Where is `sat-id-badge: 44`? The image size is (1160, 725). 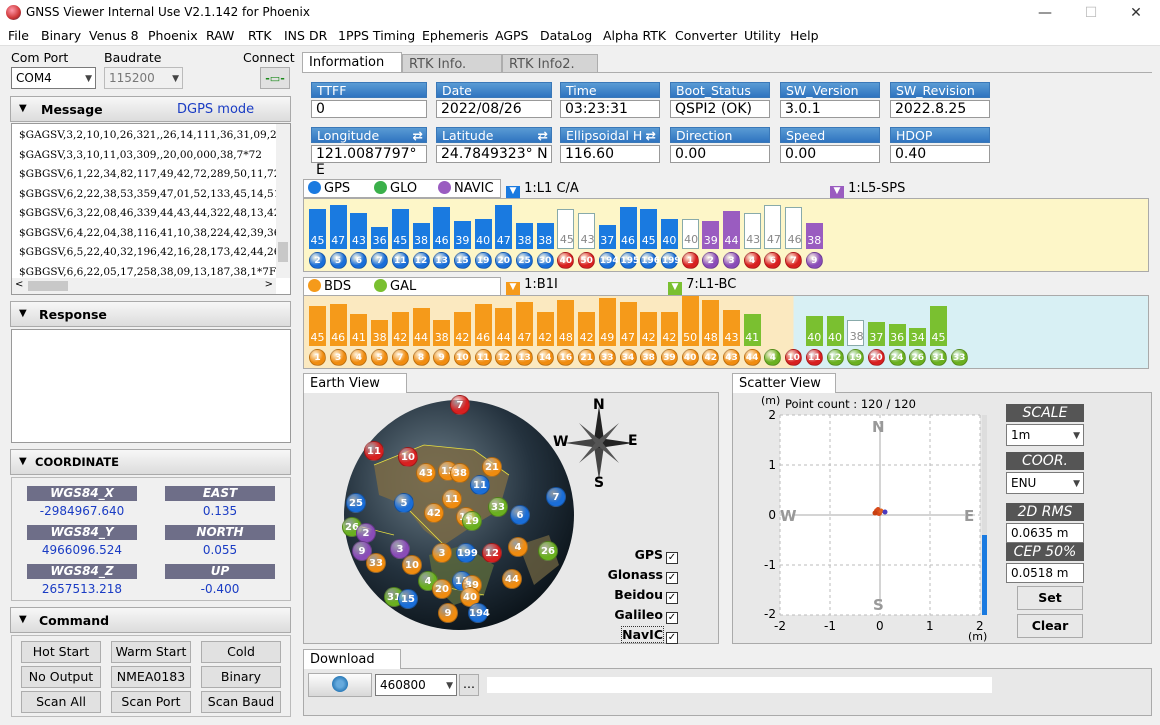
sat-id-badge: 44 is located at coordinates (752, 357).